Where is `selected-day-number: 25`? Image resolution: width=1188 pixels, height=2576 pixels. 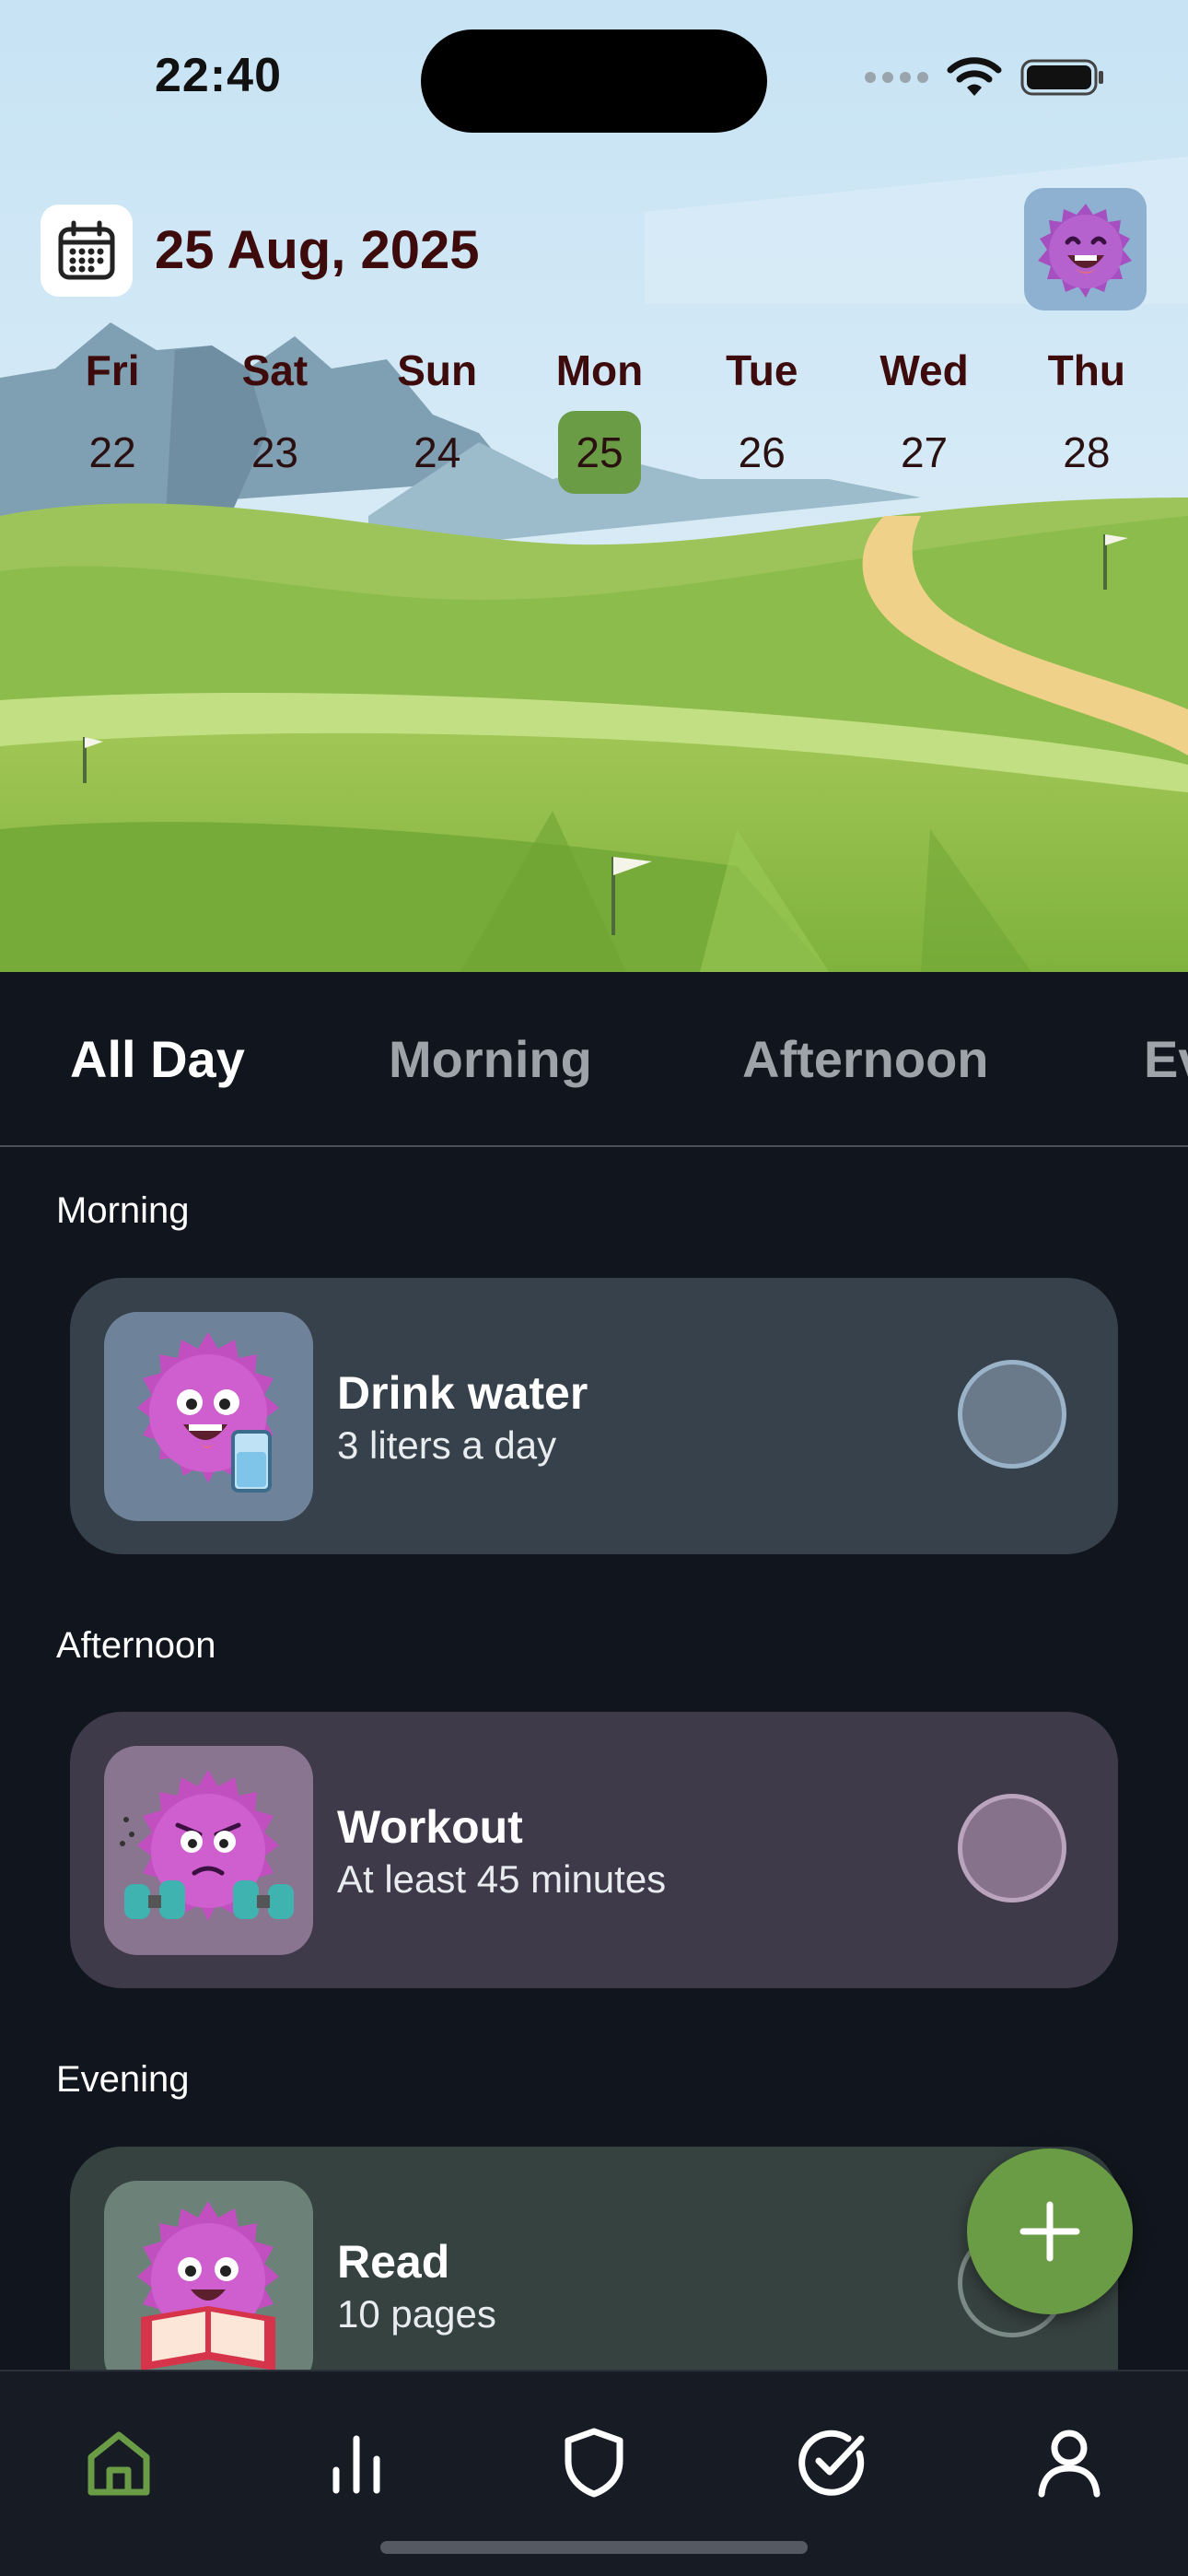
selected-day-number: 25 is located at coordinates (599, 452).